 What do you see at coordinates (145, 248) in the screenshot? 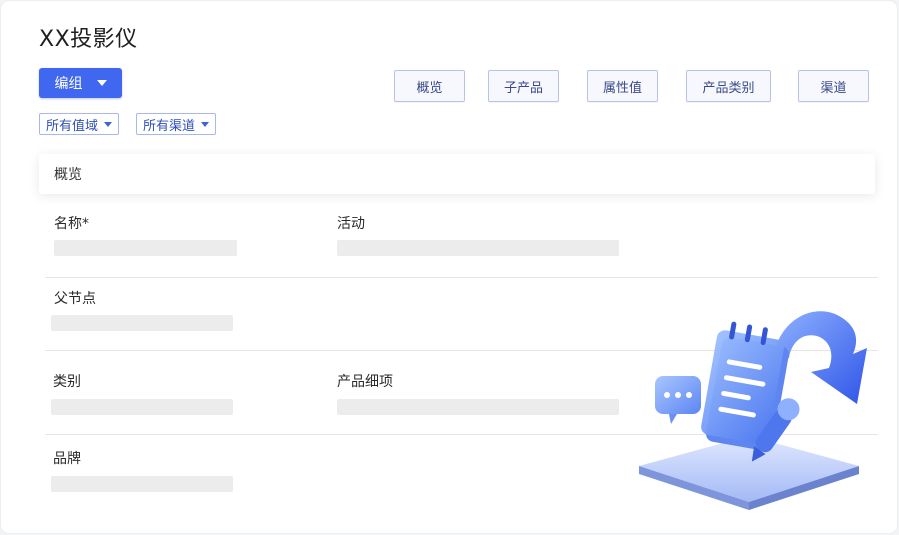
I see `field-value-name` at bounding box center [145, 248].